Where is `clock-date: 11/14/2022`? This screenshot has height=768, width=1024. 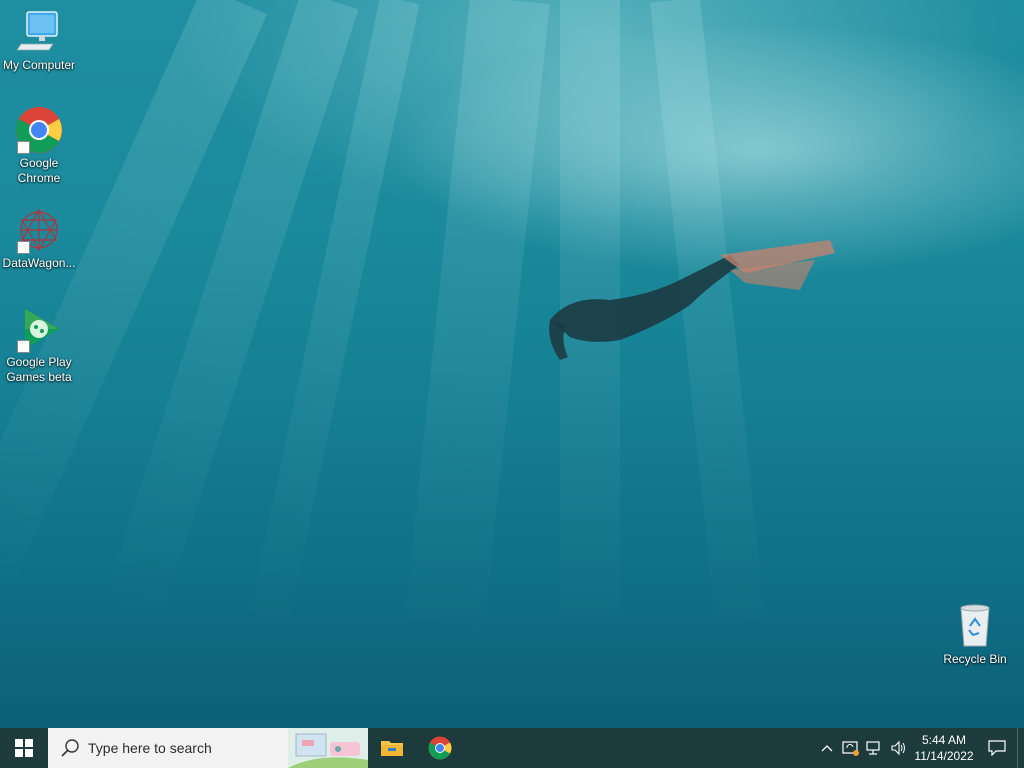
clock-date: 11/14/2022 is located at coordinates (944, 756).